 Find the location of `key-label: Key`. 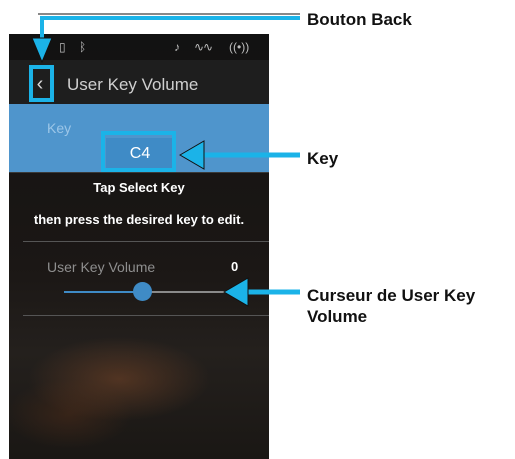

key-label: Key is located at coordinates (59, 128).